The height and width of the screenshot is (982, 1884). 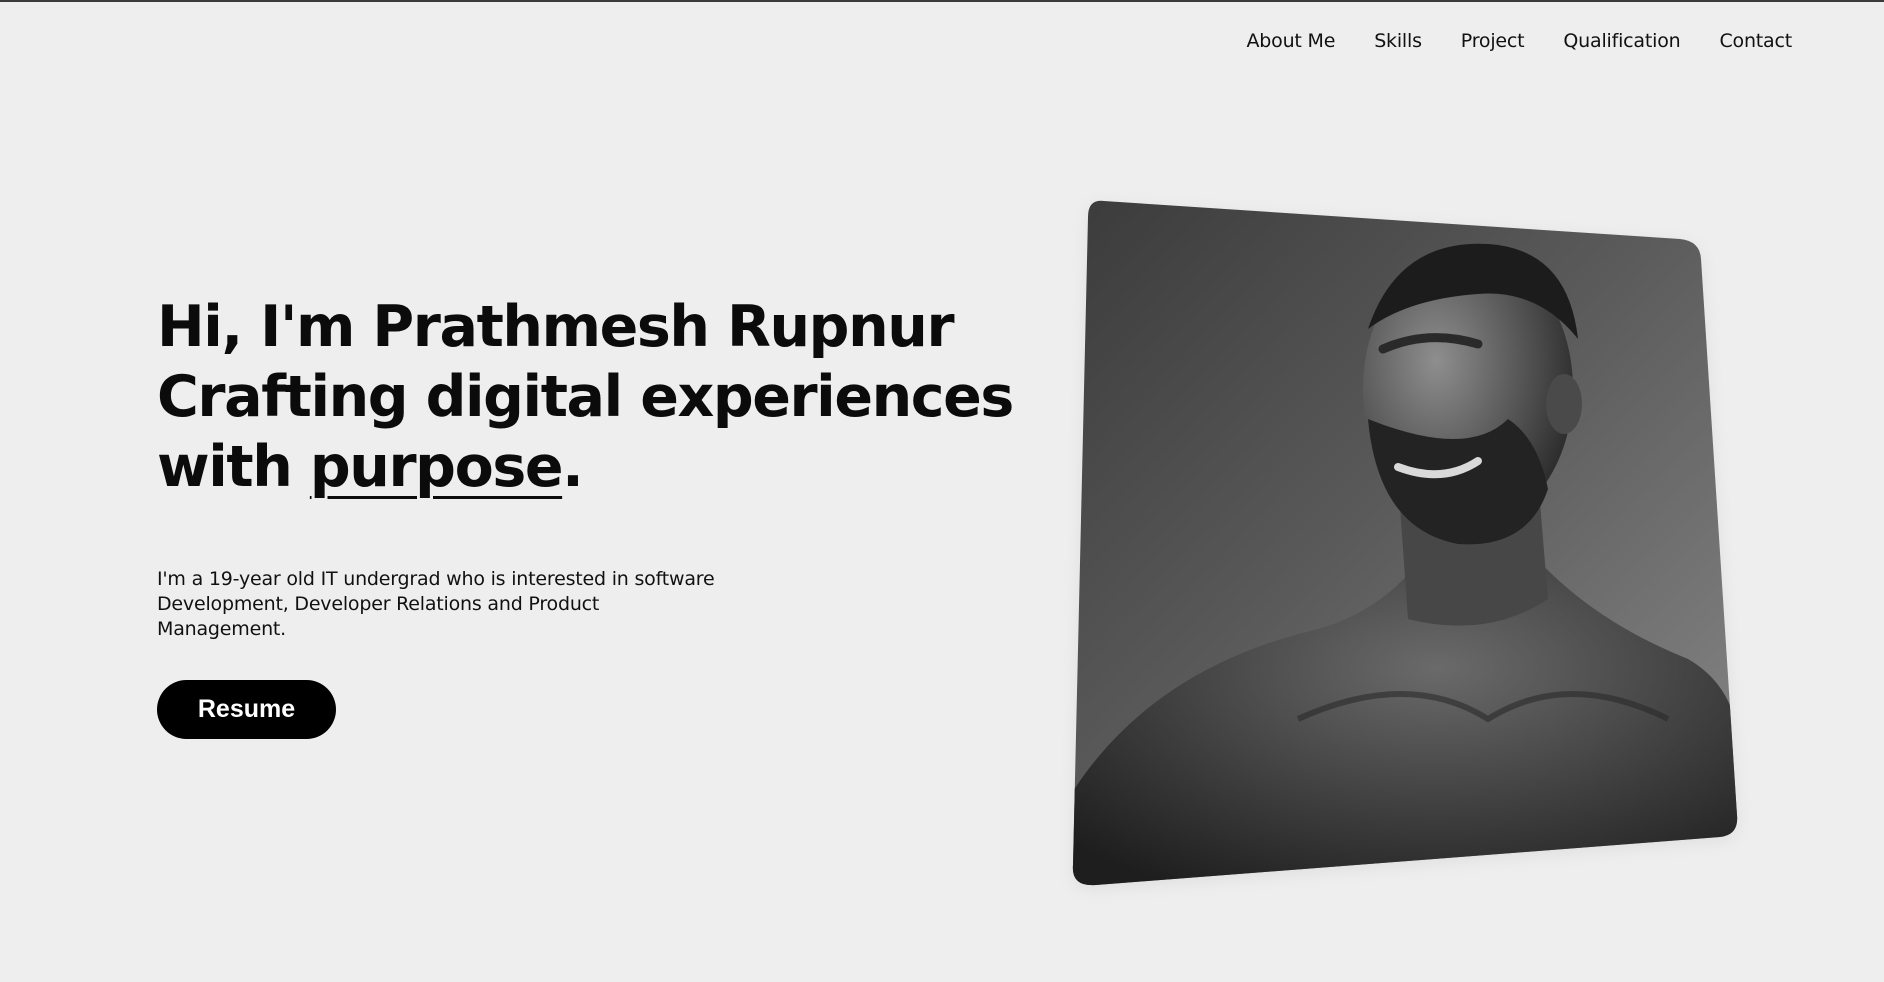 I want to click on nav-skills: Skills, so click(x=1398, y=41).